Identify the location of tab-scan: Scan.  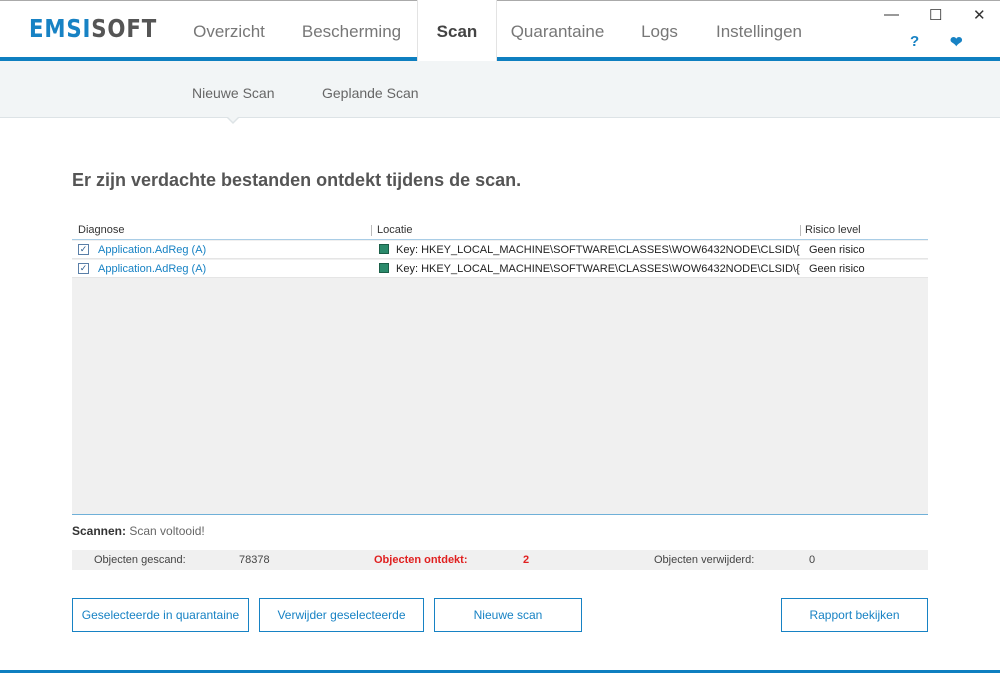
(457, 30).